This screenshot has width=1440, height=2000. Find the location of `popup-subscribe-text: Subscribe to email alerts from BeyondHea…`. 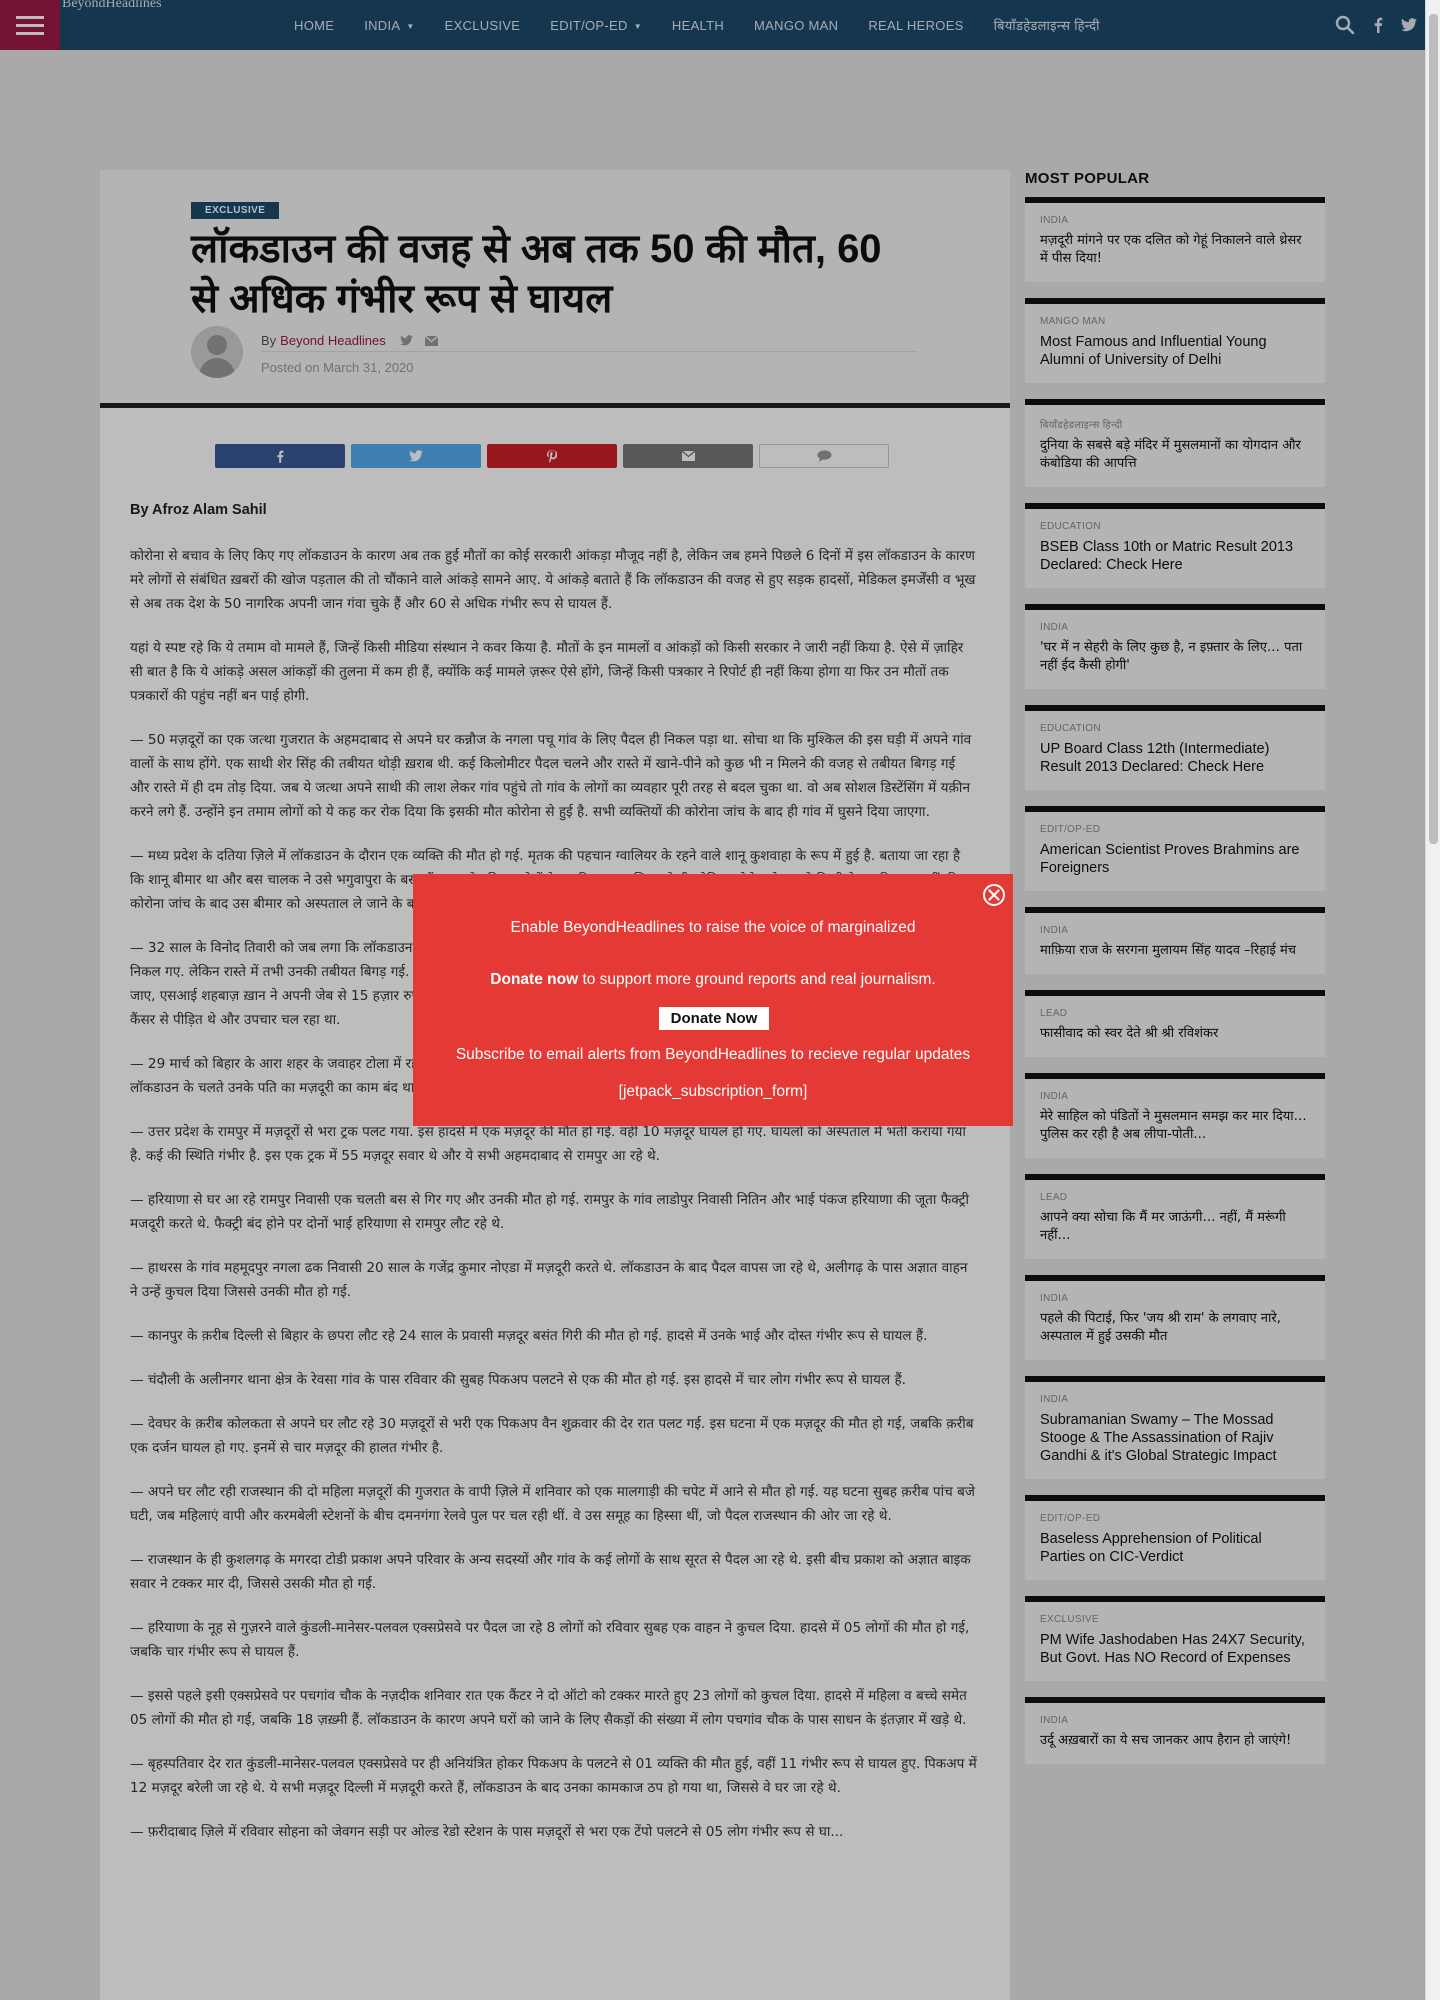

popup-subscribe-text: Subscribe to email alerts from BeyondHea… is located at coordinates (713, 1054).